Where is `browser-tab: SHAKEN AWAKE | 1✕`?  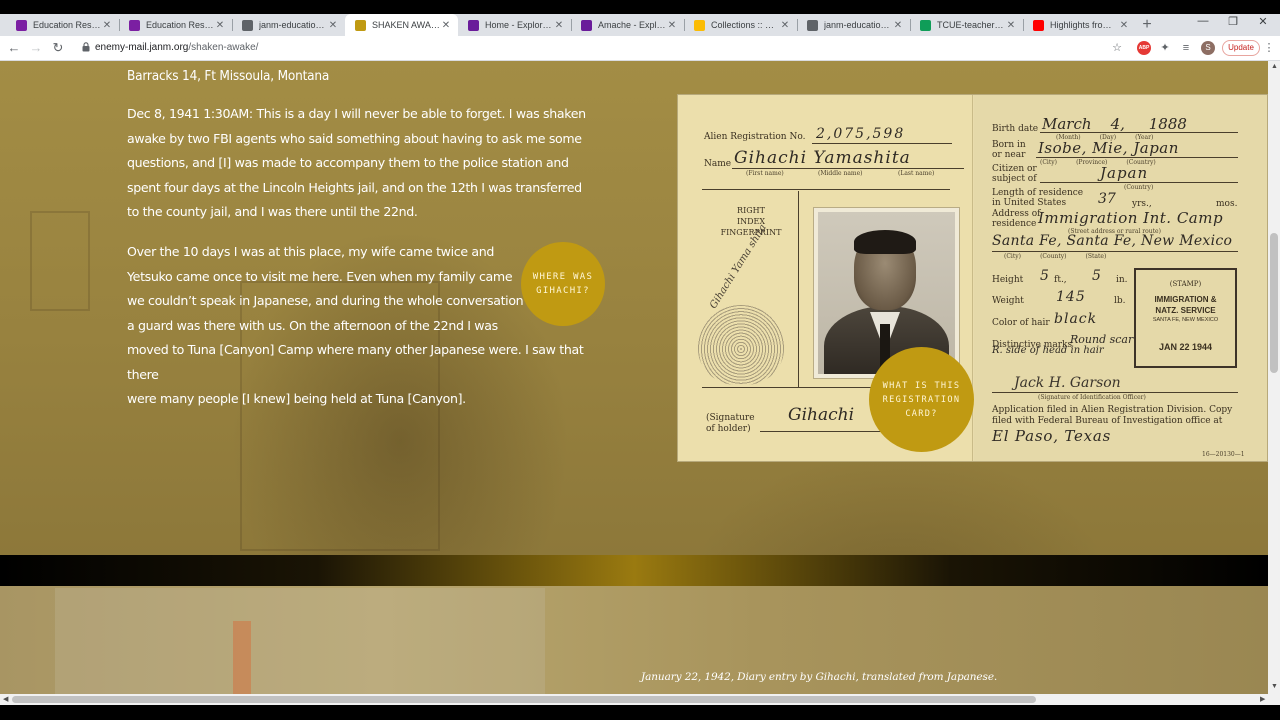 browser-tab: SHAKEN AWAKE | 1✕ is located at coordinates (401, 25).